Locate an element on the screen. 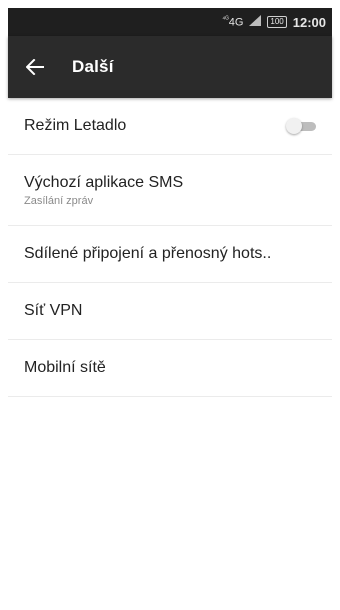  tethering-hotspot-row: Sdílené připojení a přenosný hots.. is located at coordinates (170, 254).